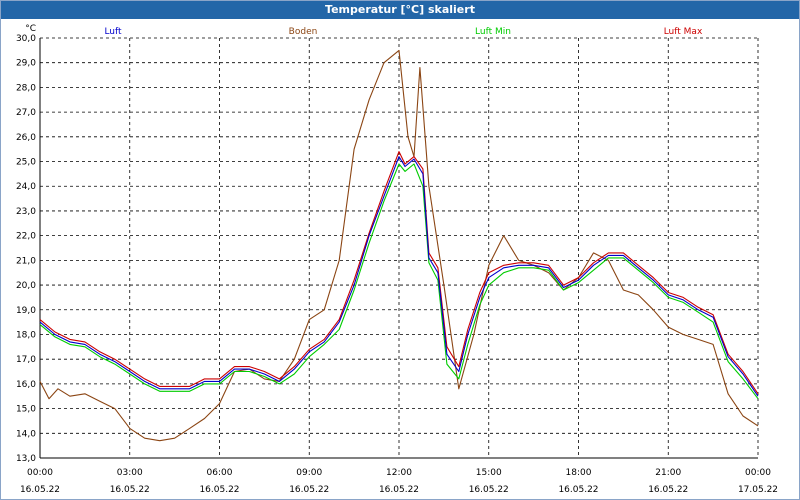  Describe the element at coordinates (303, 32) in the screenshot. I see `legend-entry: Boden` at that location.